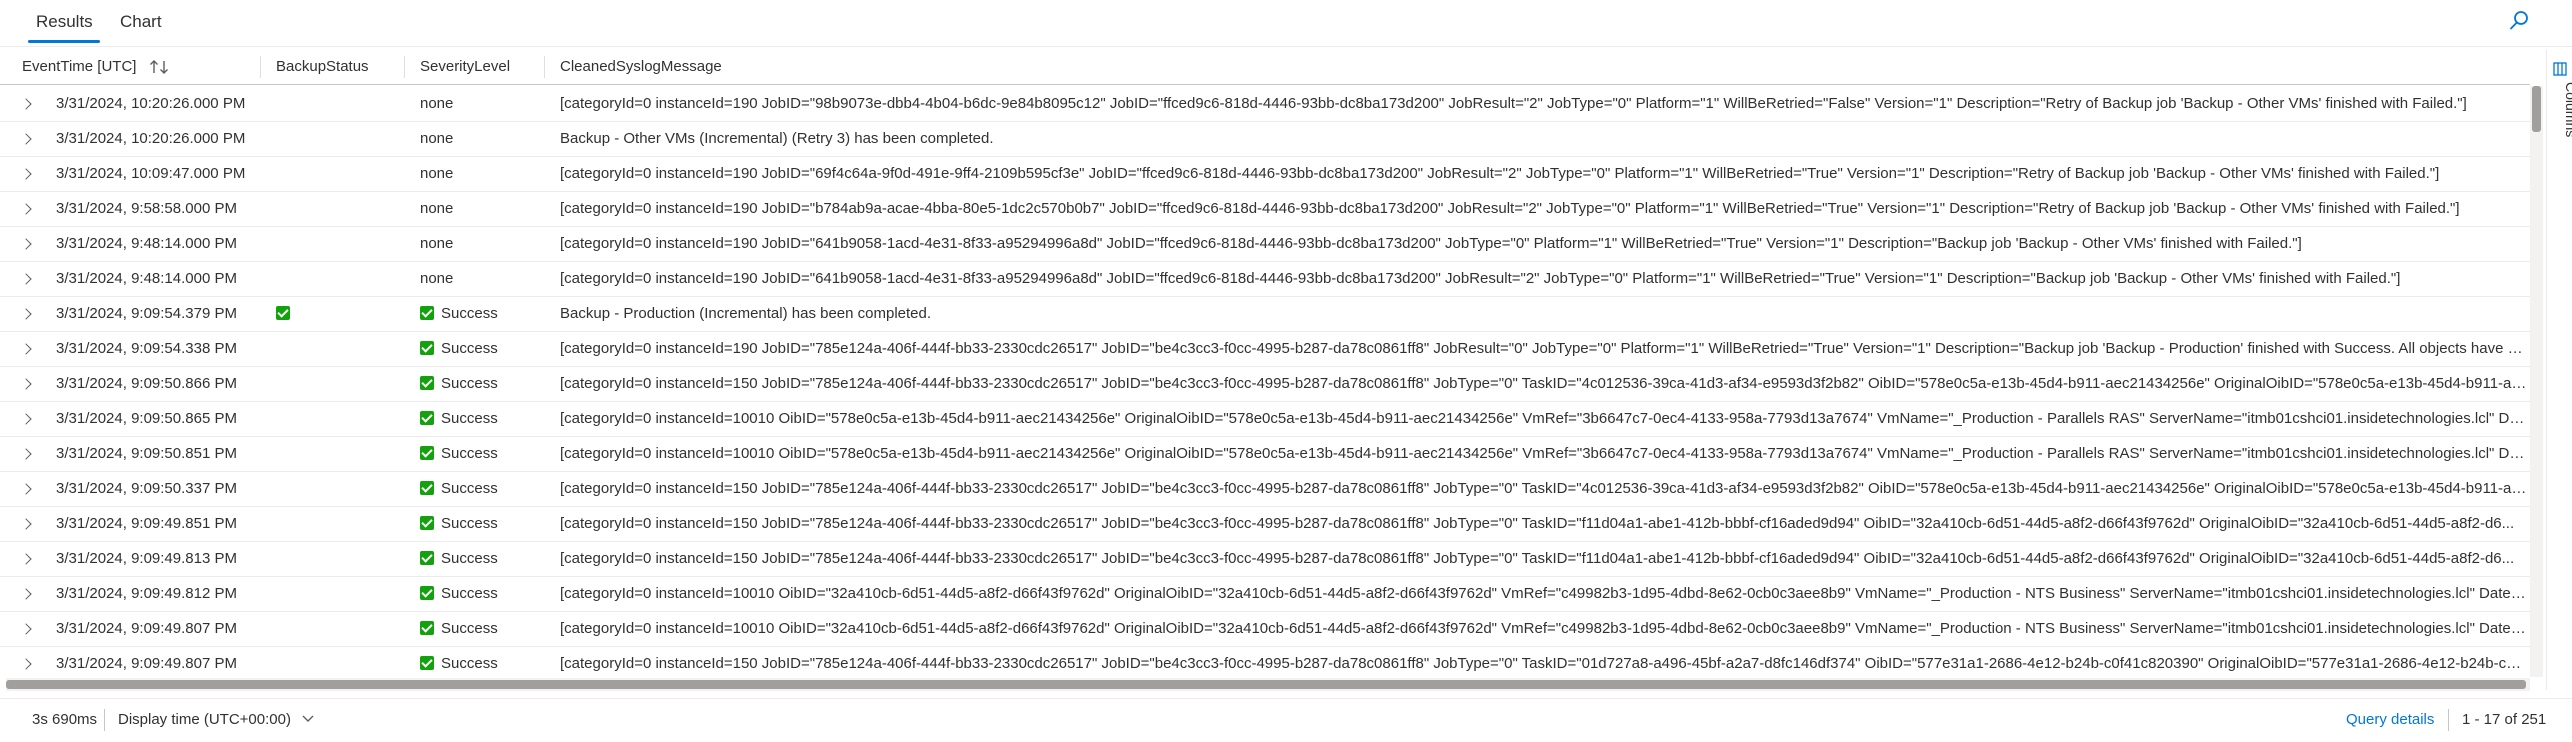  Describe the element at coordinates (465, 67) in the screenshot. I see `column-header-severitylevel: SeverityLevel` at that location.